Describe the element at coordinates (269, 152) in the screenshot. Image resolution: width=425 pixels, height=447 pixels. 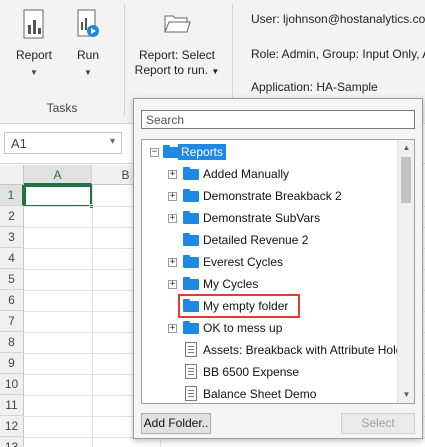
I see `tree-root-reports: − Reports` at that location.